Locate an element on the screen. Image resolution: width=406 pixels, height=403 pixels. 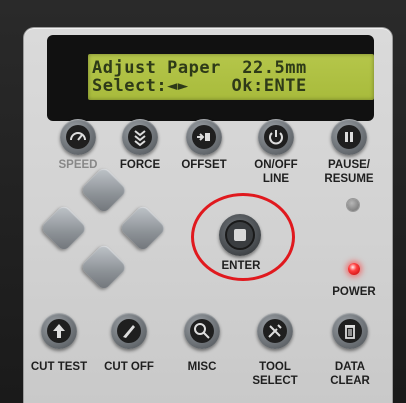
magnifier-icon is located at coordinates (202, 331).